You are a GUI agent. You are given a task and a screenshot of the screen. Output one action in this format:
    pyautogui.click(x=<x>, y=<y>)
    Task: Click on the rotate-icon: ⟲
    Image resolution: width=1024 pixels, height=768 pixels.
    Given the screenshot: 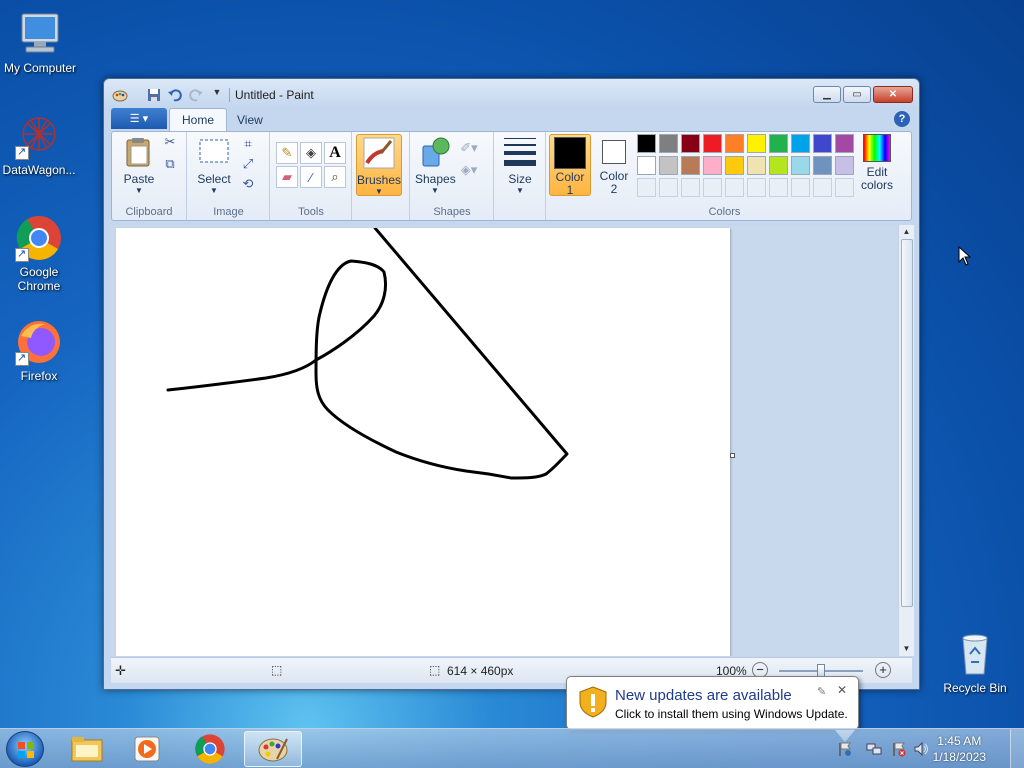 What is the action you would take?
    pyautogui.click(x=248, y=184)
    